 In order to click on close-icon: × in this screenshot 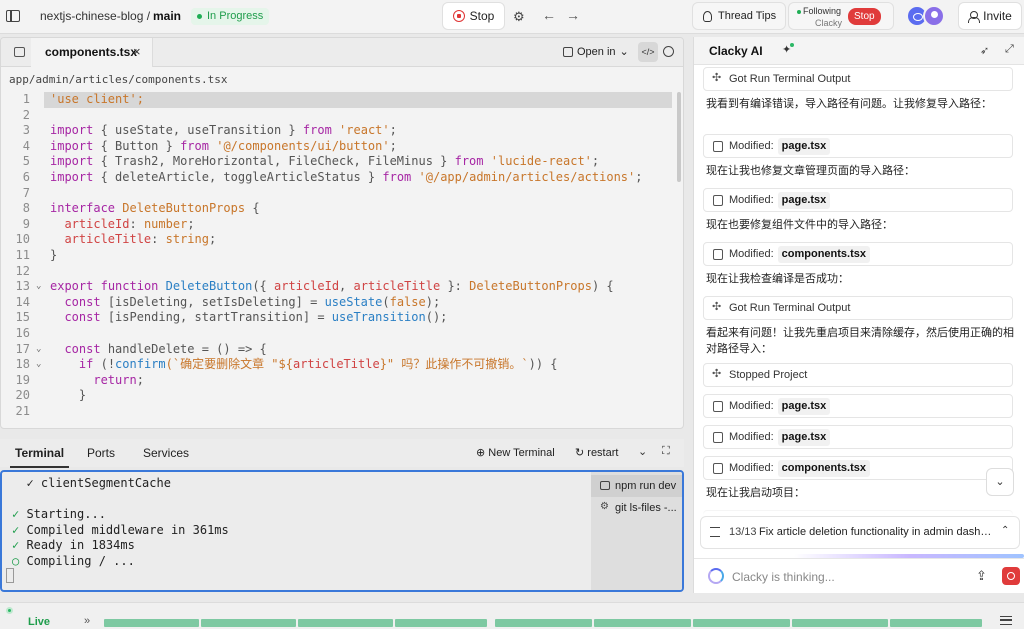, I will do `click(137, 51)`.